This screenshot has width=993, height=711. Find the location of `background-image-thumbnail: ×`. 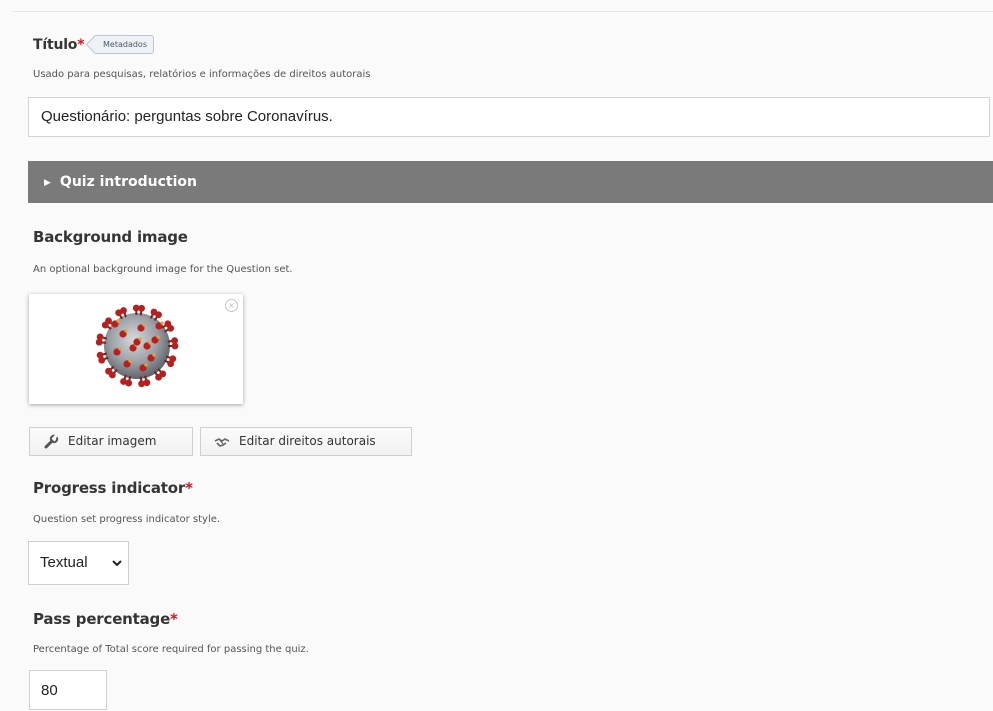

background-image-thumbnail: × is located at coordinates (136, 349).